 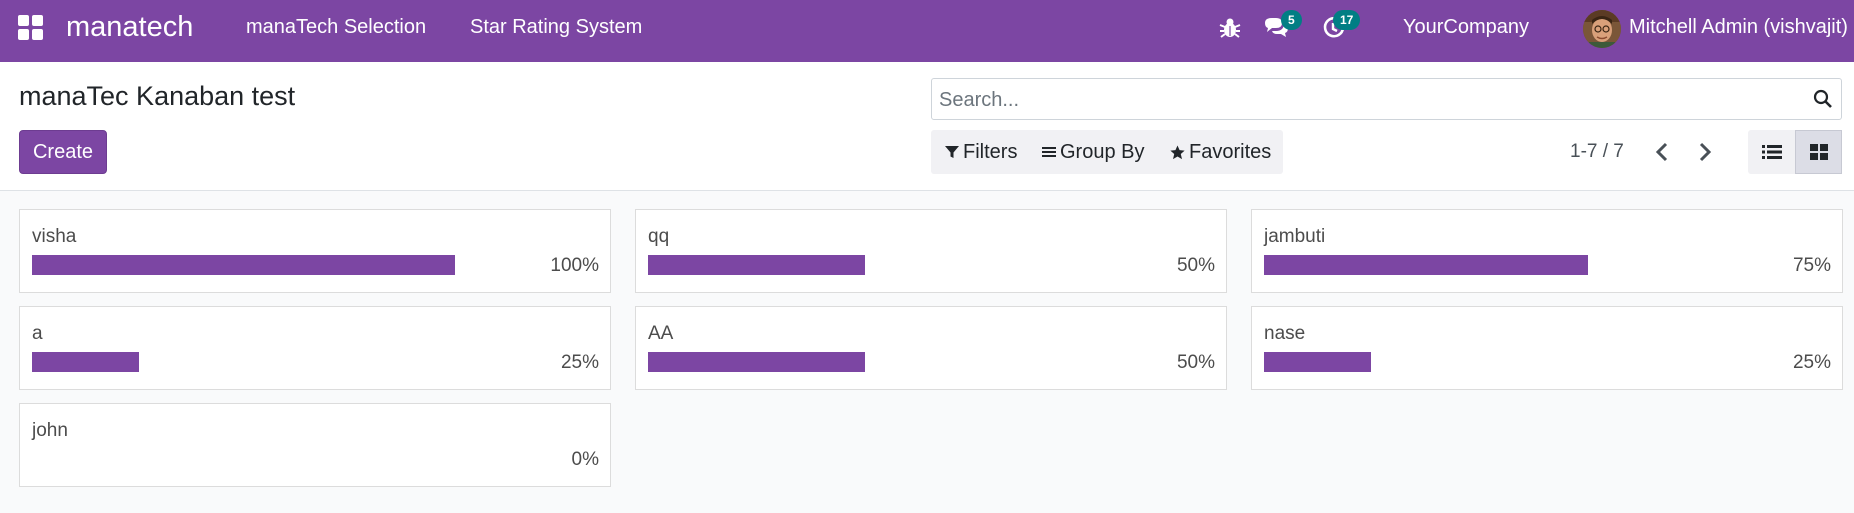 What do you see at coordinates (1547, 348) in the screenshot?
I see `kanban-card: nase 25%` at bounding box center [1547, 348].